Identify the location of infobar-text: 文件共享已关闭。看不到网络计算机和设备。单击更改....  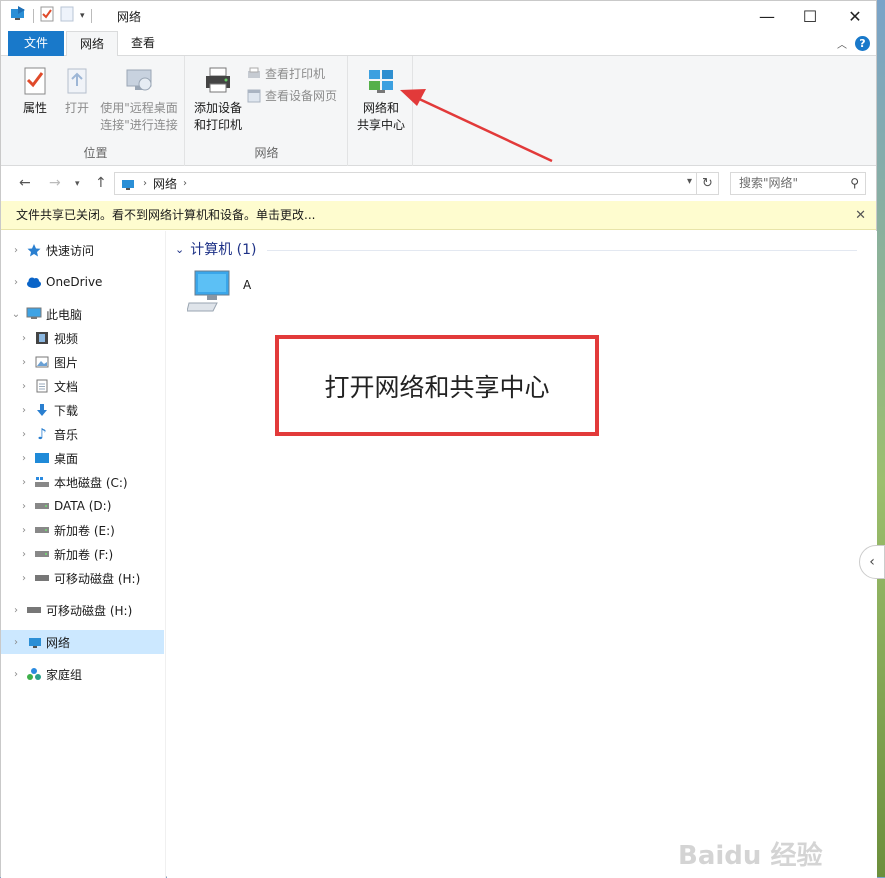
(165, 215).